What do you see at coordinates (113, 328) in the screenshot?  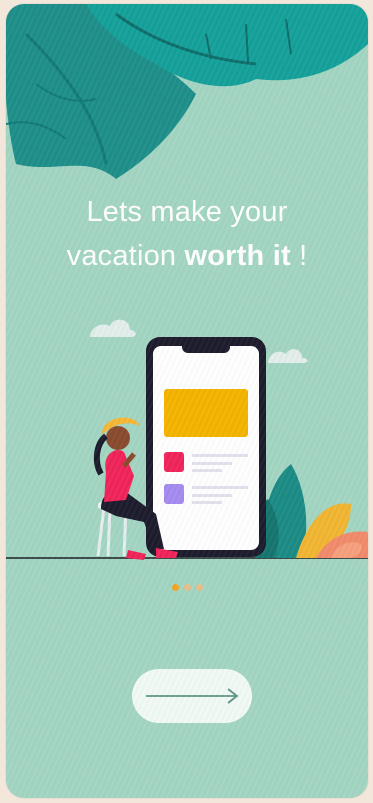 I see `cloud-left-icon` at bounding box center [113, 328].